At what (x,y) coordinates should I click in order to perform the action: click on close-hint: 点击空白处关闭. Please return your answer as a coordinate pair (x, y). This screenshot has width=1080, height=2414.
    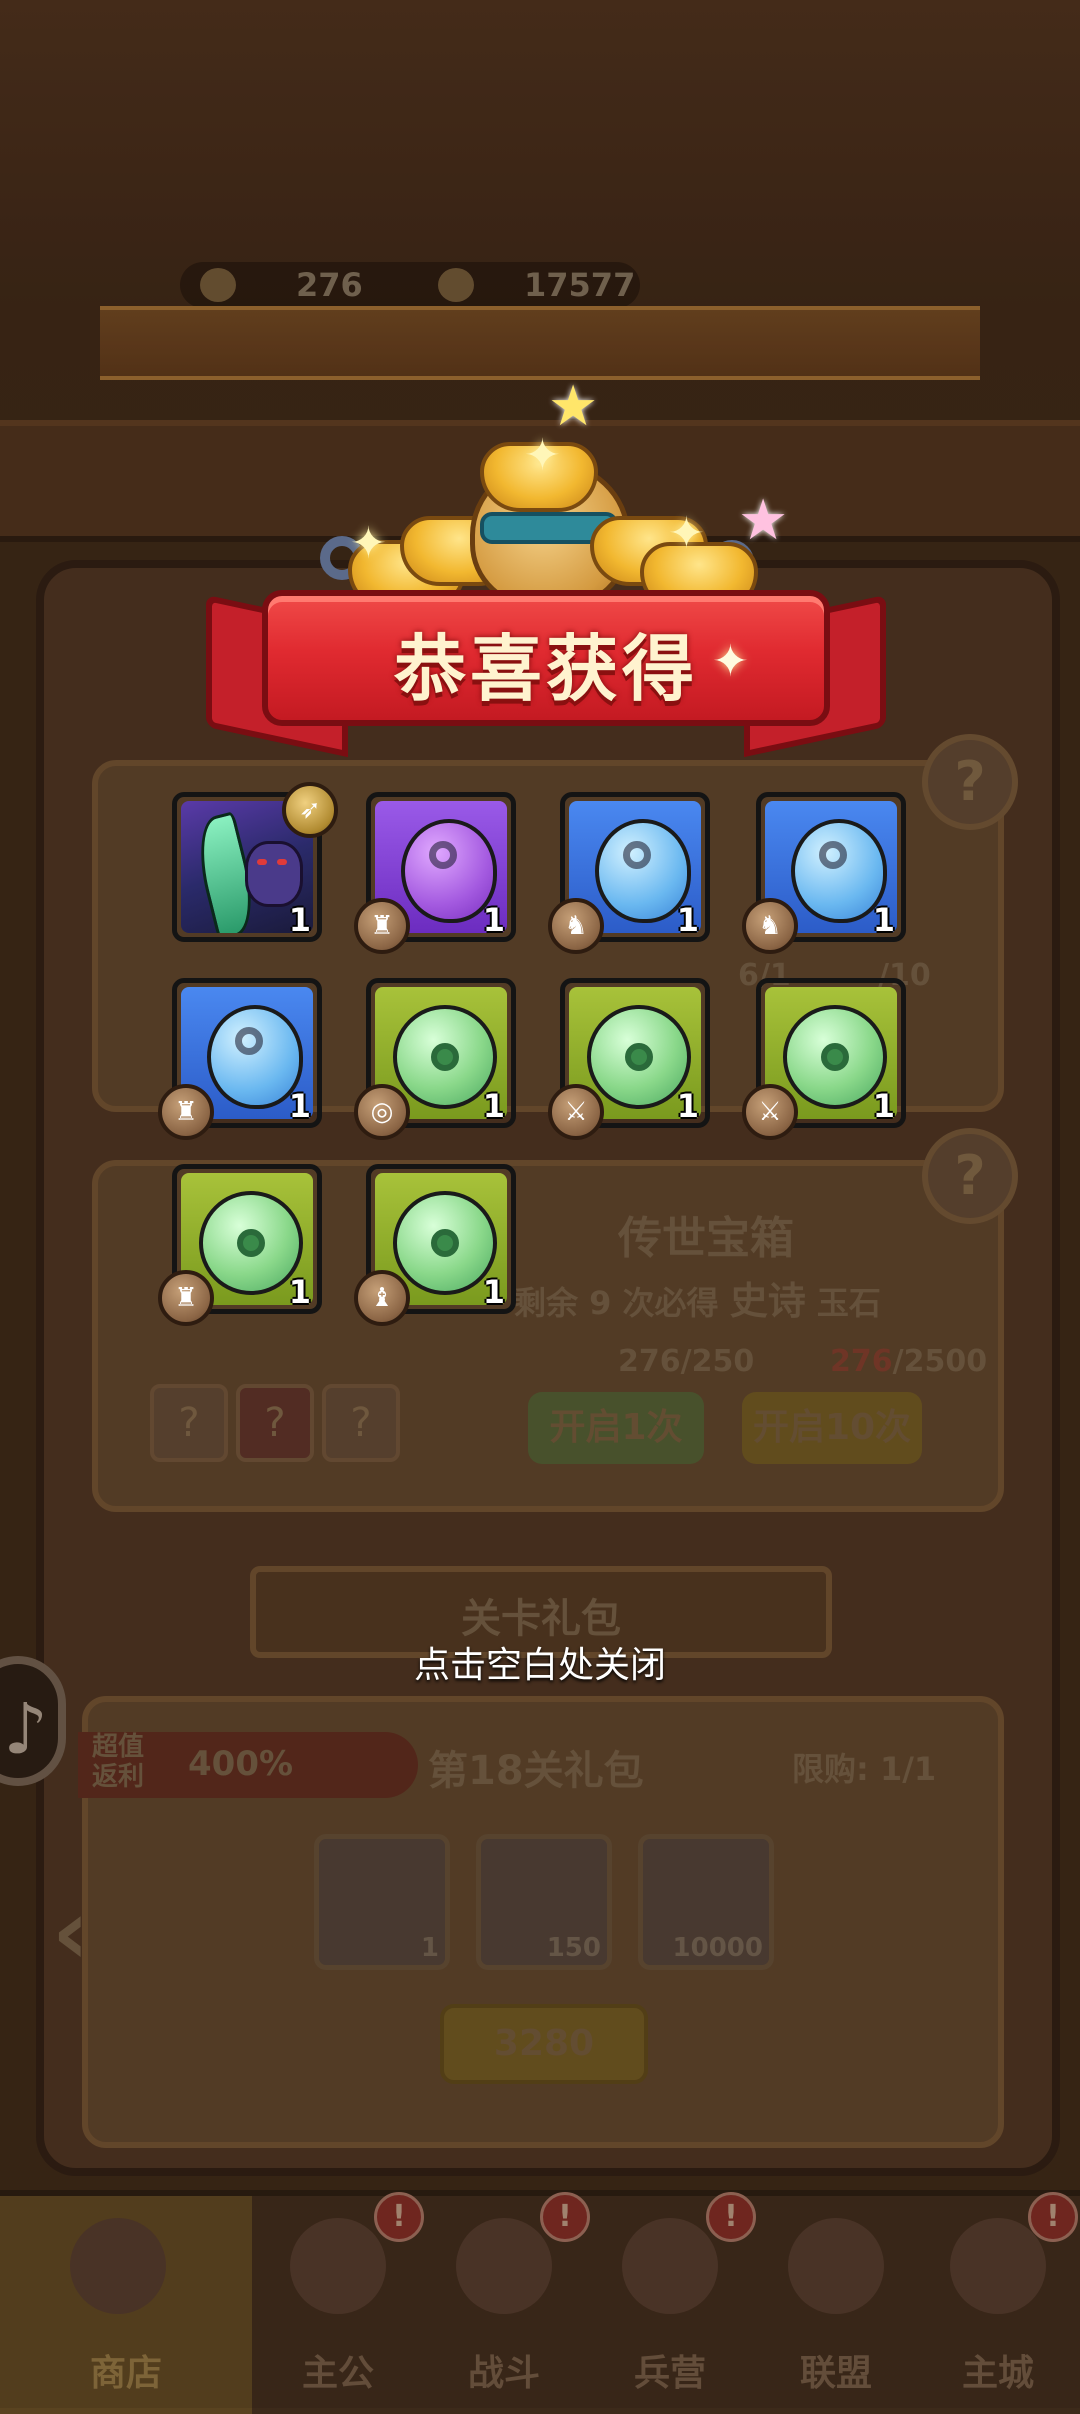
    Looking at the image, I should click on (540, 1662).